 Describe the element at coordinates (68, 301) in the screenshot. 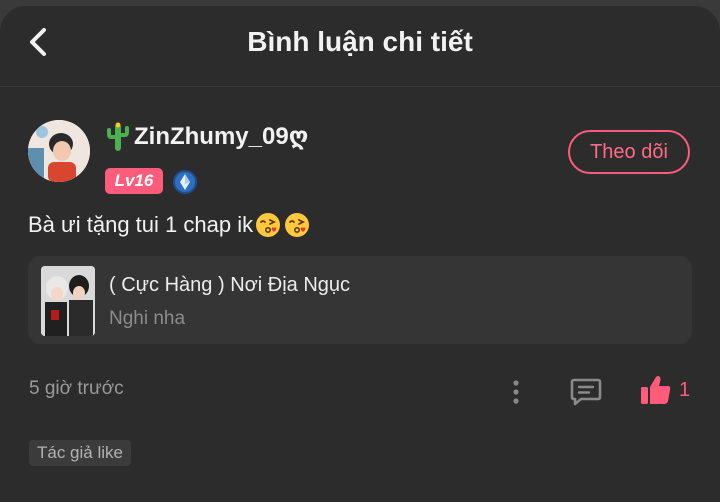

I see `book-cover` at that location.